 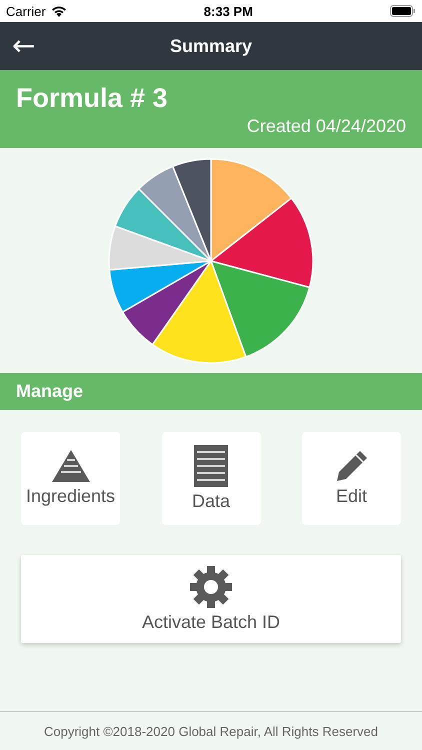 I want to click on screen-title: Summary, so click(x=211, y=46).